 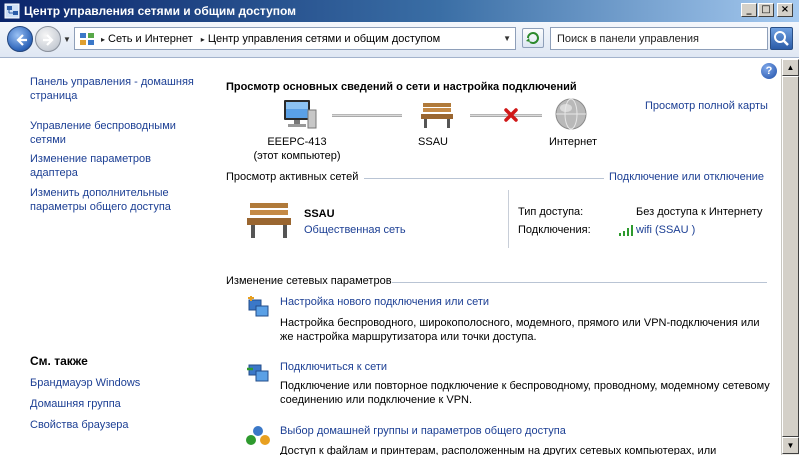 What do you see at coordinates (355, 230) in the screenshot?
I see `network-type-link: Общественная сеть` at bounding box center [355, 230].